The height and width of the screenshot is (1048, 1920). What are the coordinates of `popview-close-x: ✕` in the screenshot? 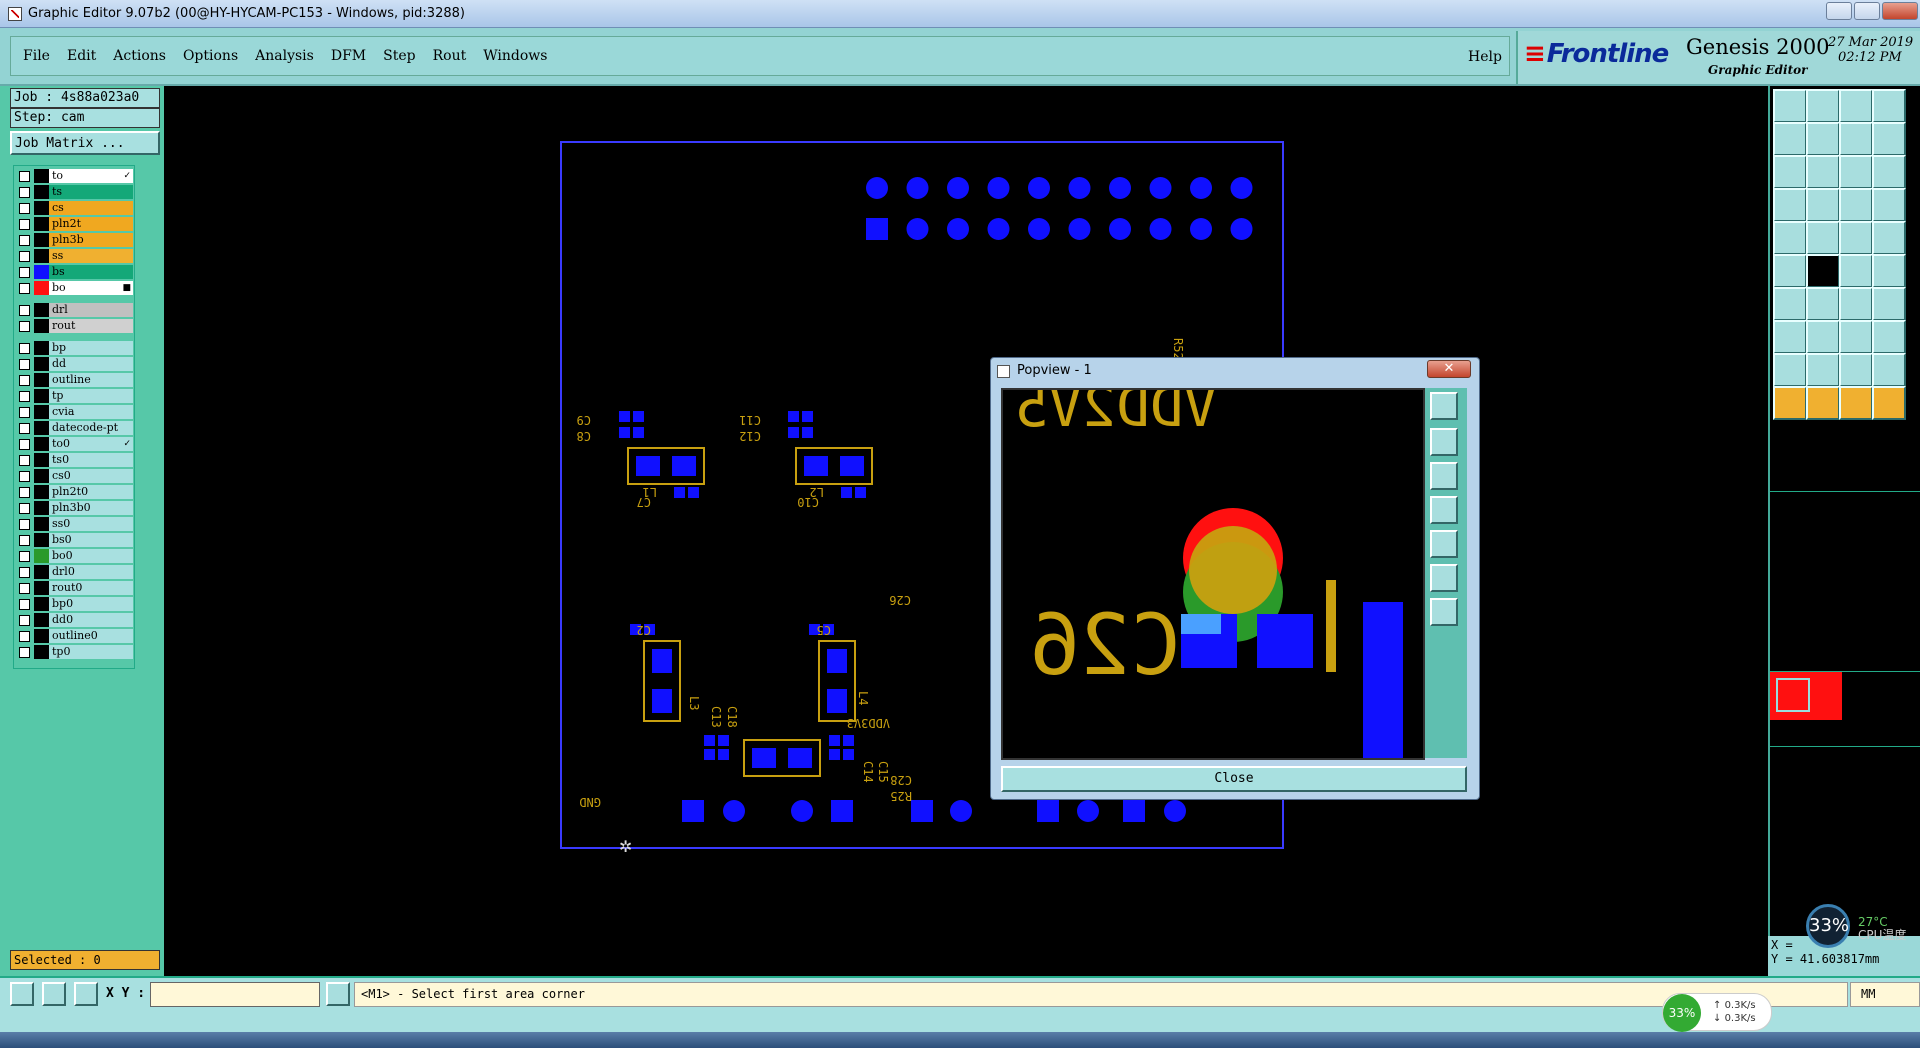 It's located at (1449, 369).